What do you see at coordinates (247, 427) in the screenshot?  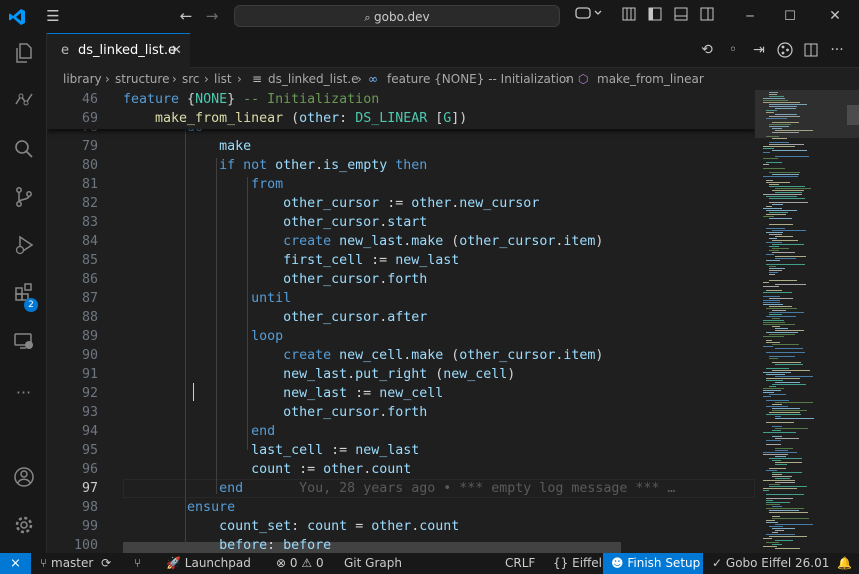 I see `indent-guide` at bounding box center [247, 427].